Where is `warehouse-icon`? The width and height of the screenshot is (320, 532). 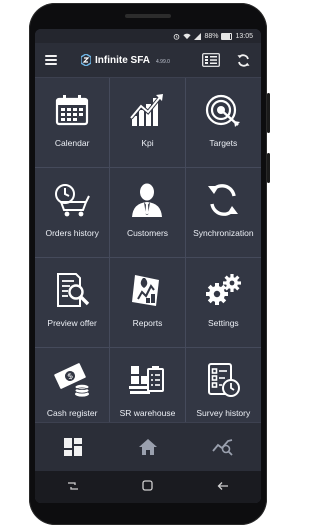
warehouse-icon is located at coordinates (147, 380).